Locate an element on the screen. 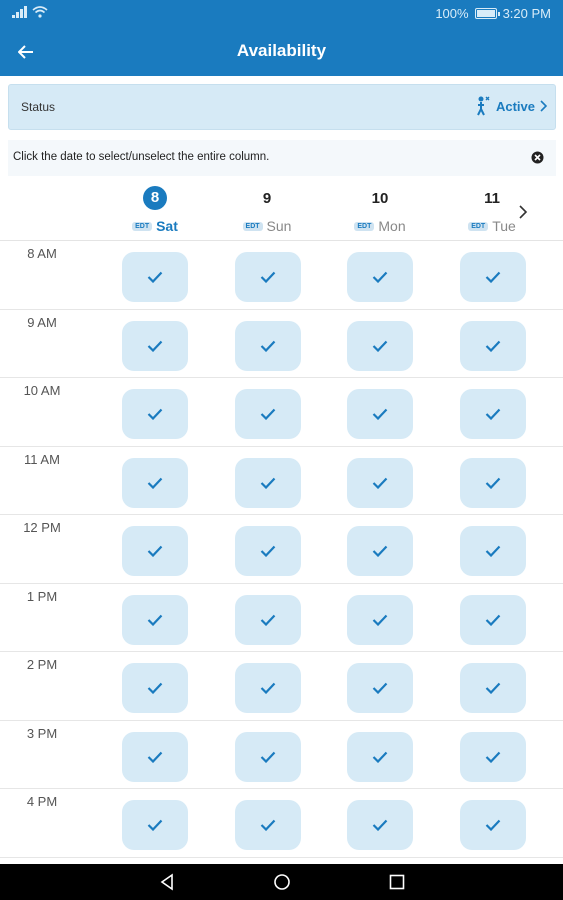 The width and height of the screenshot is (563, 900). hour-row: 9 AM is located at coordinates (281, 344).